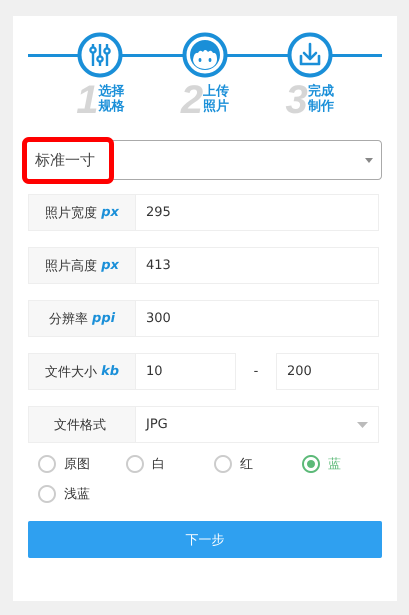 The image size is (409, 615). Describe the element at coordinates (257, 212) in the screenshot. I see `input-field: 295` at that location.